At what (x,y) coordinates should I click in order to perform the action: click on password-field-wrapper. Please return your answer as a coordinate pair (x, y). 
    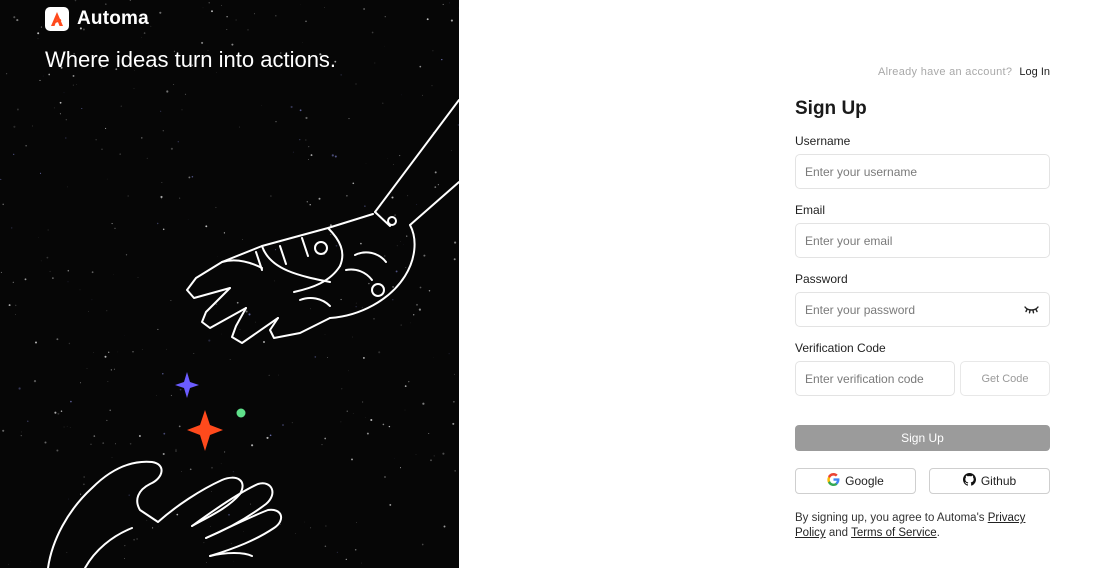
    Looking at the image, I should click on (922, 309).